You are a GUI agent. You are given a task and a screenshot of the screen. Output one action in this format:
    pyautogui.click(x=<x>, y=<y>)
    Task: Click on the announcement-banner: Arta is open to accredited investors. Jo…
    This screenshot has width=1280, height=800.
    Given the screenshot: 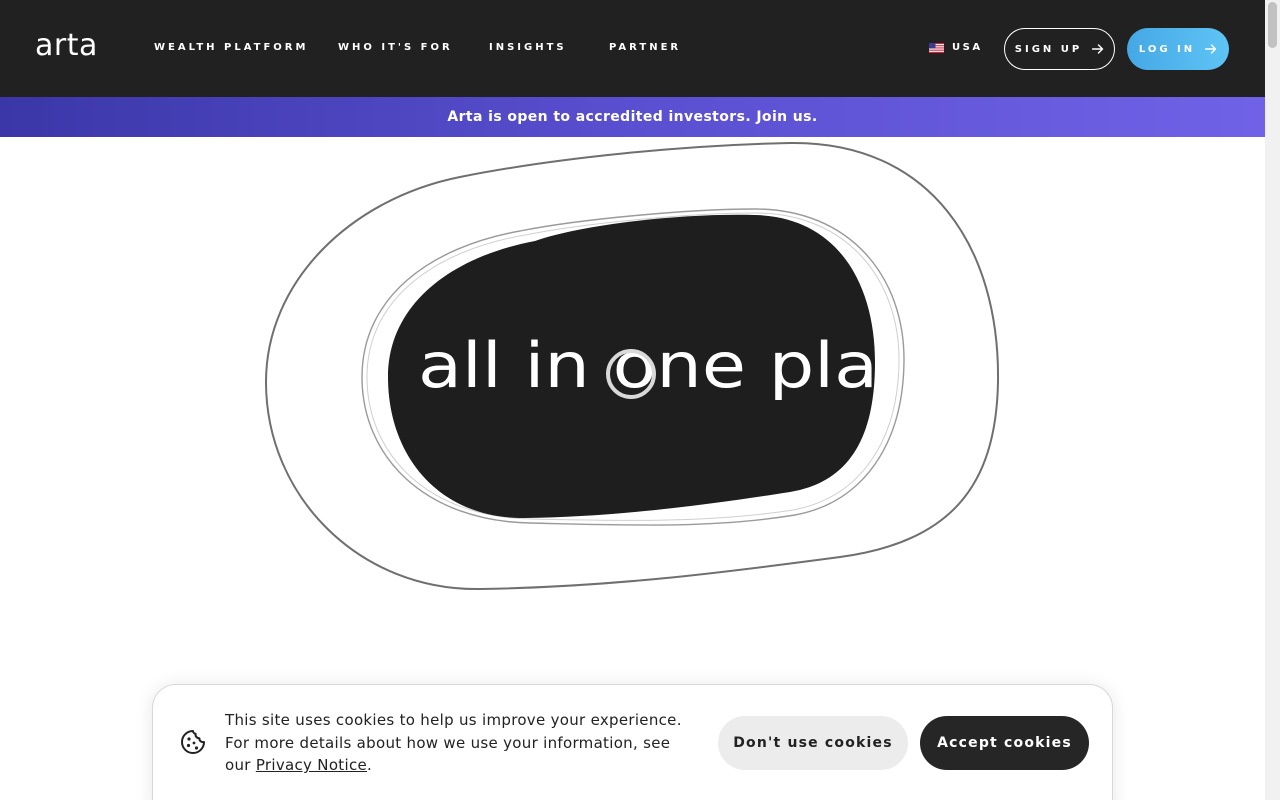 What is the action you would take?
    pyautogui.click(x=632, y=117)
    